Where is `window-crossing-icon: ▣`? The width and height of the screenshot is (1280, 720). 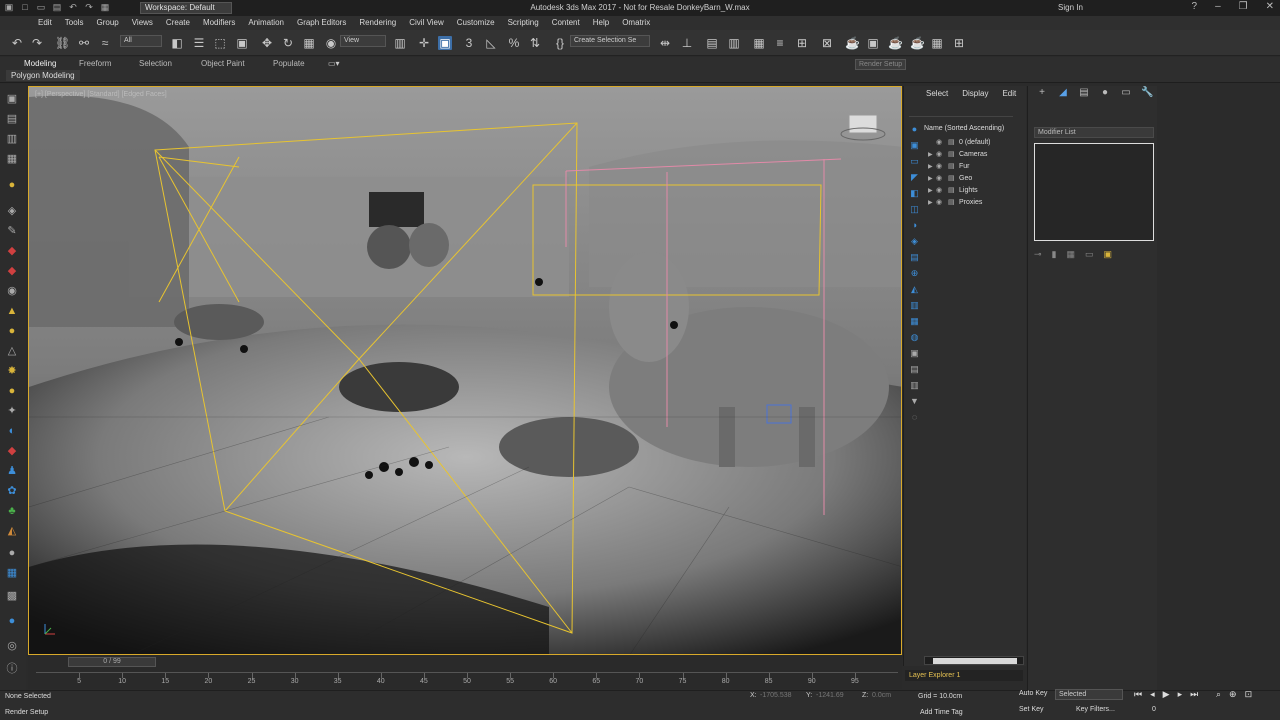
window-crossing-icon: ▣ is located at coordinates (242, 43).